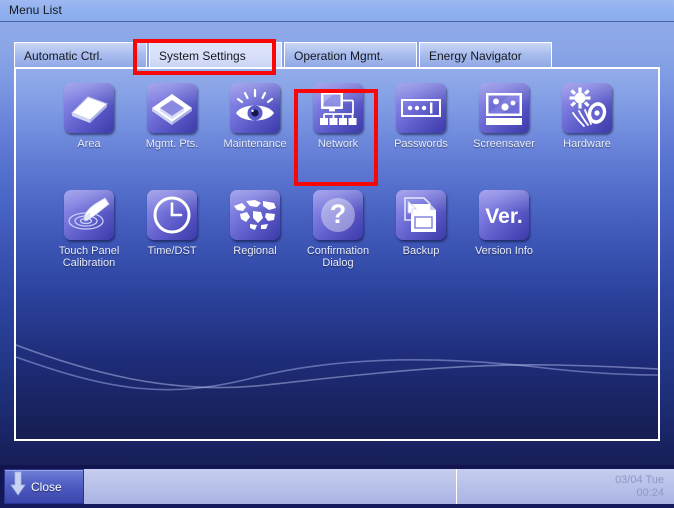 This screenshot has width=674, height=508. What do you see at coordinates (338, 108) in the screenshot?
I see `network-icon` at bounding box center [338, 108].